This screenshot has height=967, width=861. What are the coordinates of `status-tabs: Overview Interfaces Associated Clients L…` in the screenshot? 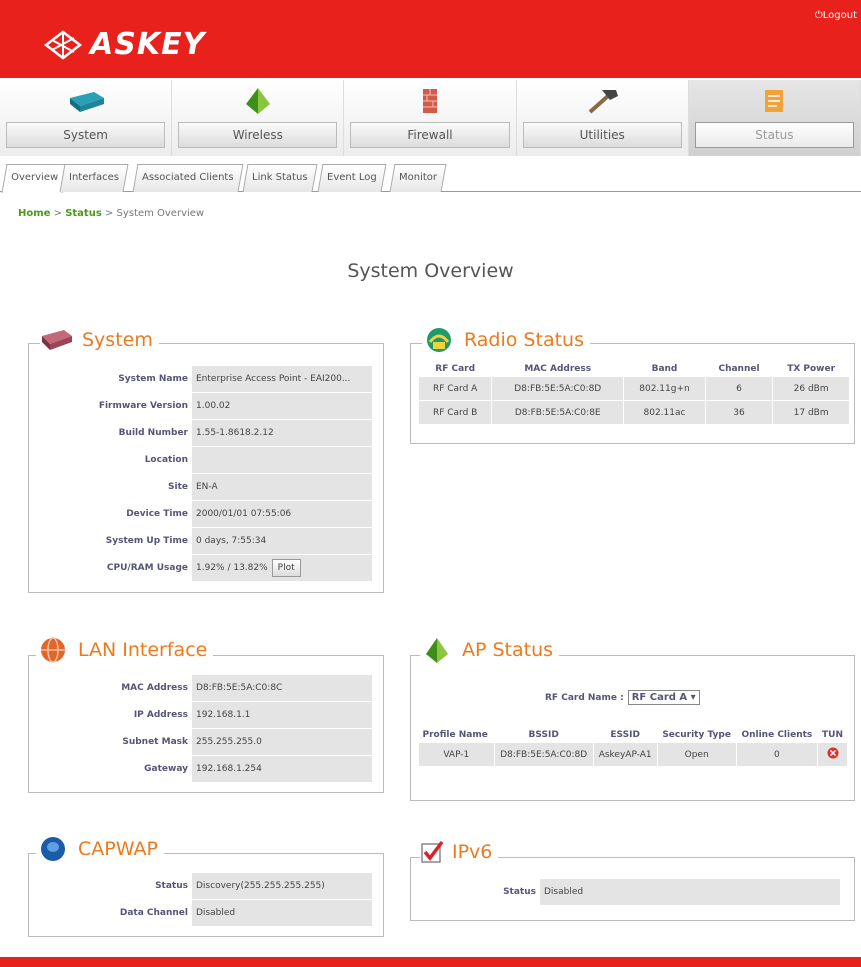 It's located at (430, 176).